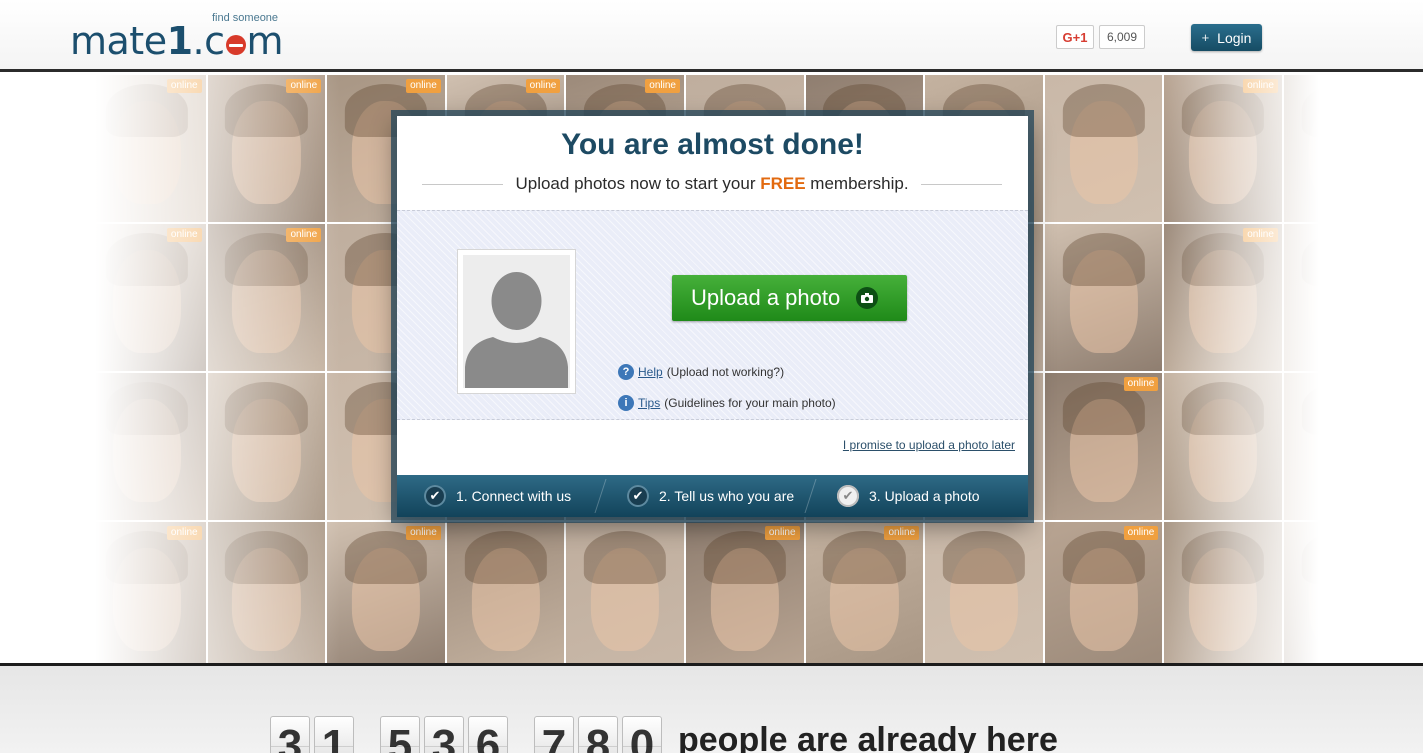  I want to click on help-row: ? Help (Upload not working?), so click(701, 372).